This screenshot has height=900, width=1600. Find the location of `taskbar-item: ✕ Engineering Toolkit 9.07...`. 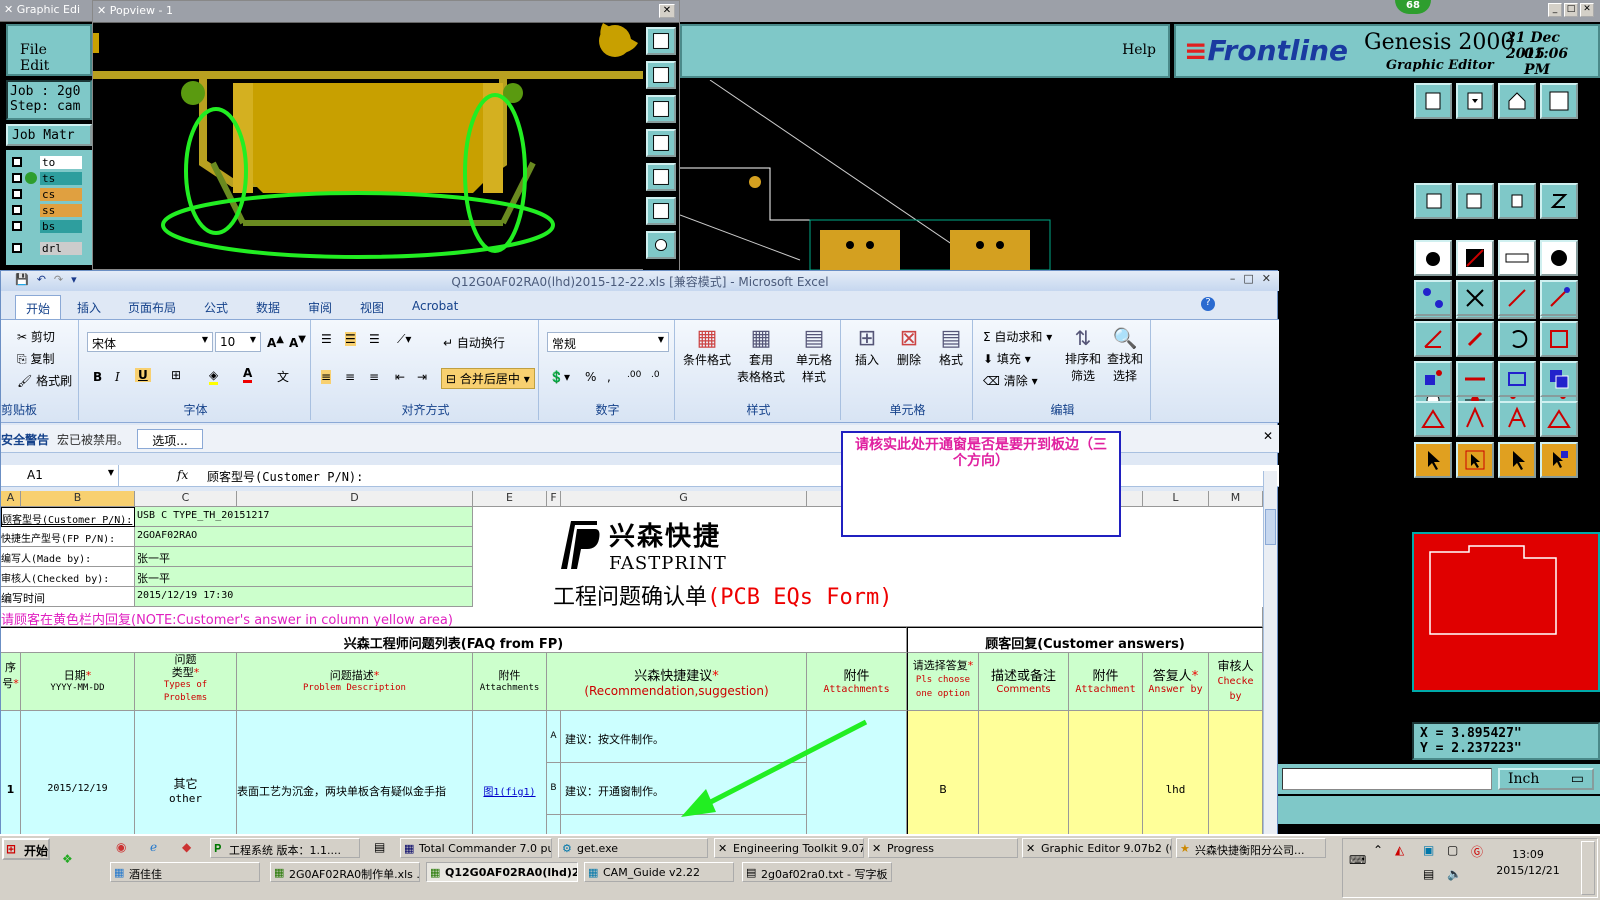

taskbar-item: ✕ Engineering Toolkit 9.07... is located at coordinates (789, 848).